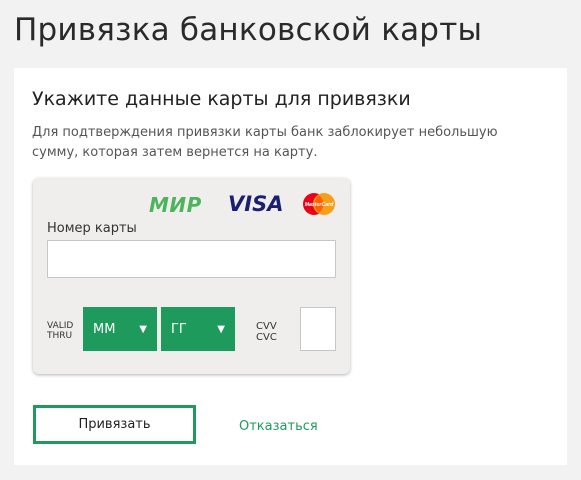  I want to click on expiry-year-select: ГГ ▼, so click(198, 329).